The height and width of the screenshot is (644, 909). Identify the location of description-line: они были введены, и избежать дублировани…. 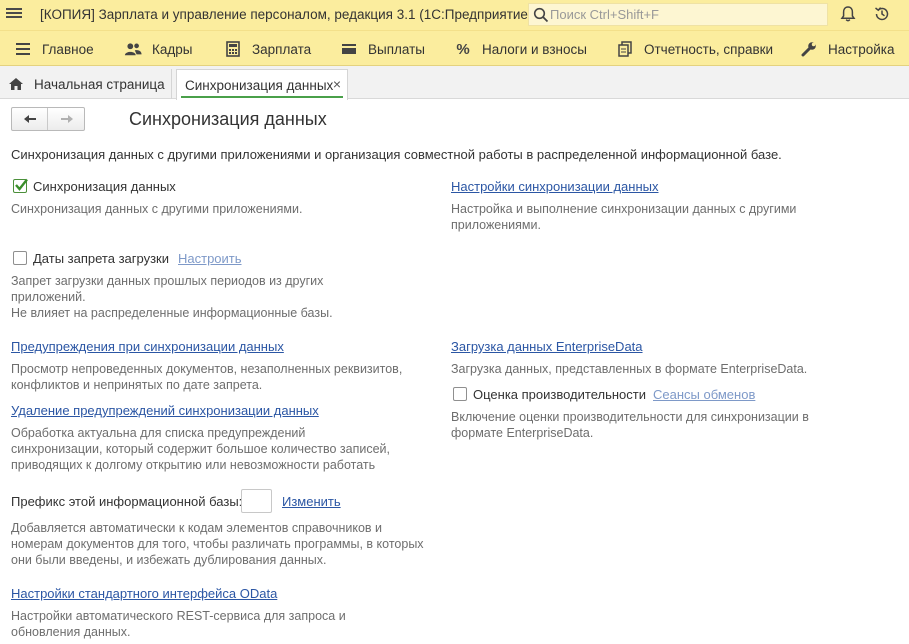
(169, 560).